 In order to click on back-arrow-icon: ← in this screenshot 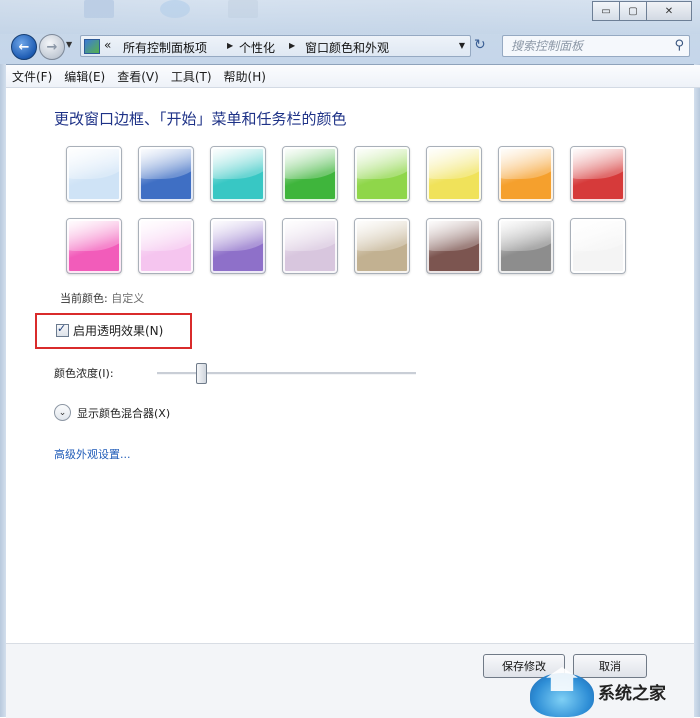, I will do `click(24, 47)`.